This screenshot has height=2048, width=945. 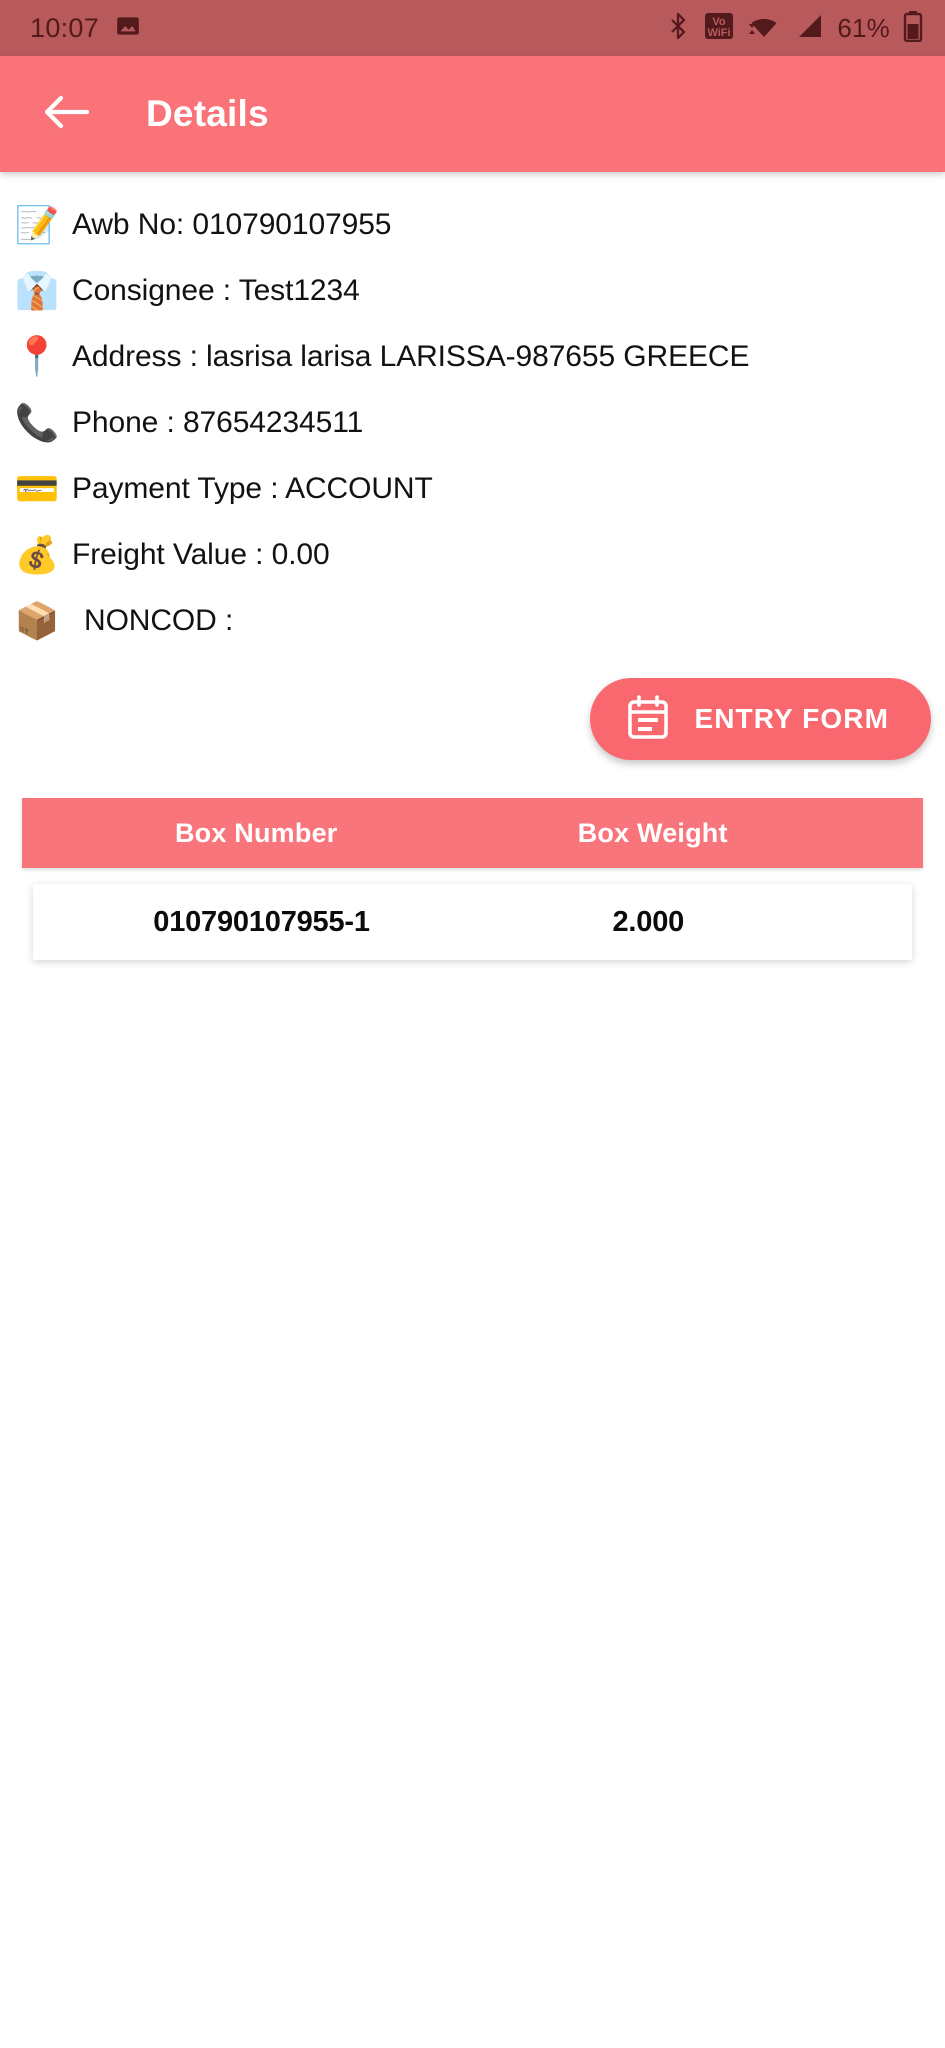 I want to click on status-clock: 10:07, so click(x=65, y=27).